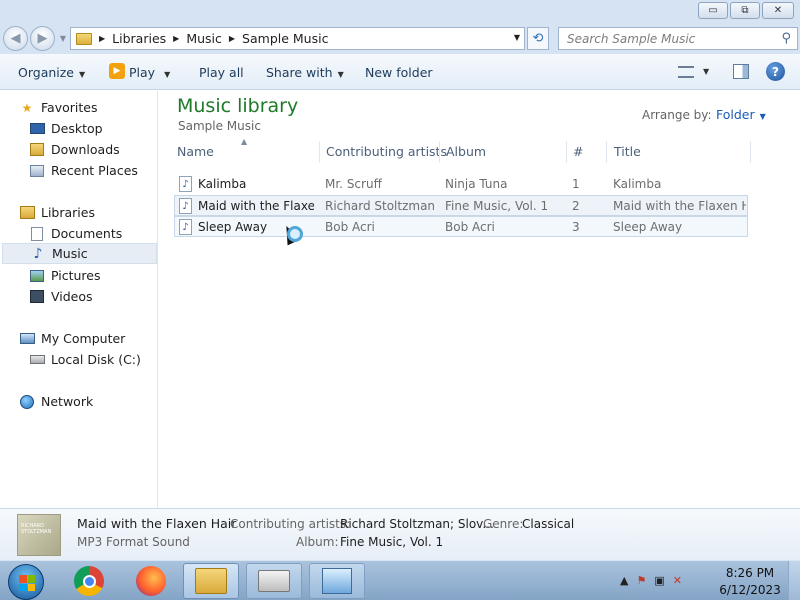 The image size is (800, 600). I want to click on breadcrumb-music: Music, so click(204, 38).